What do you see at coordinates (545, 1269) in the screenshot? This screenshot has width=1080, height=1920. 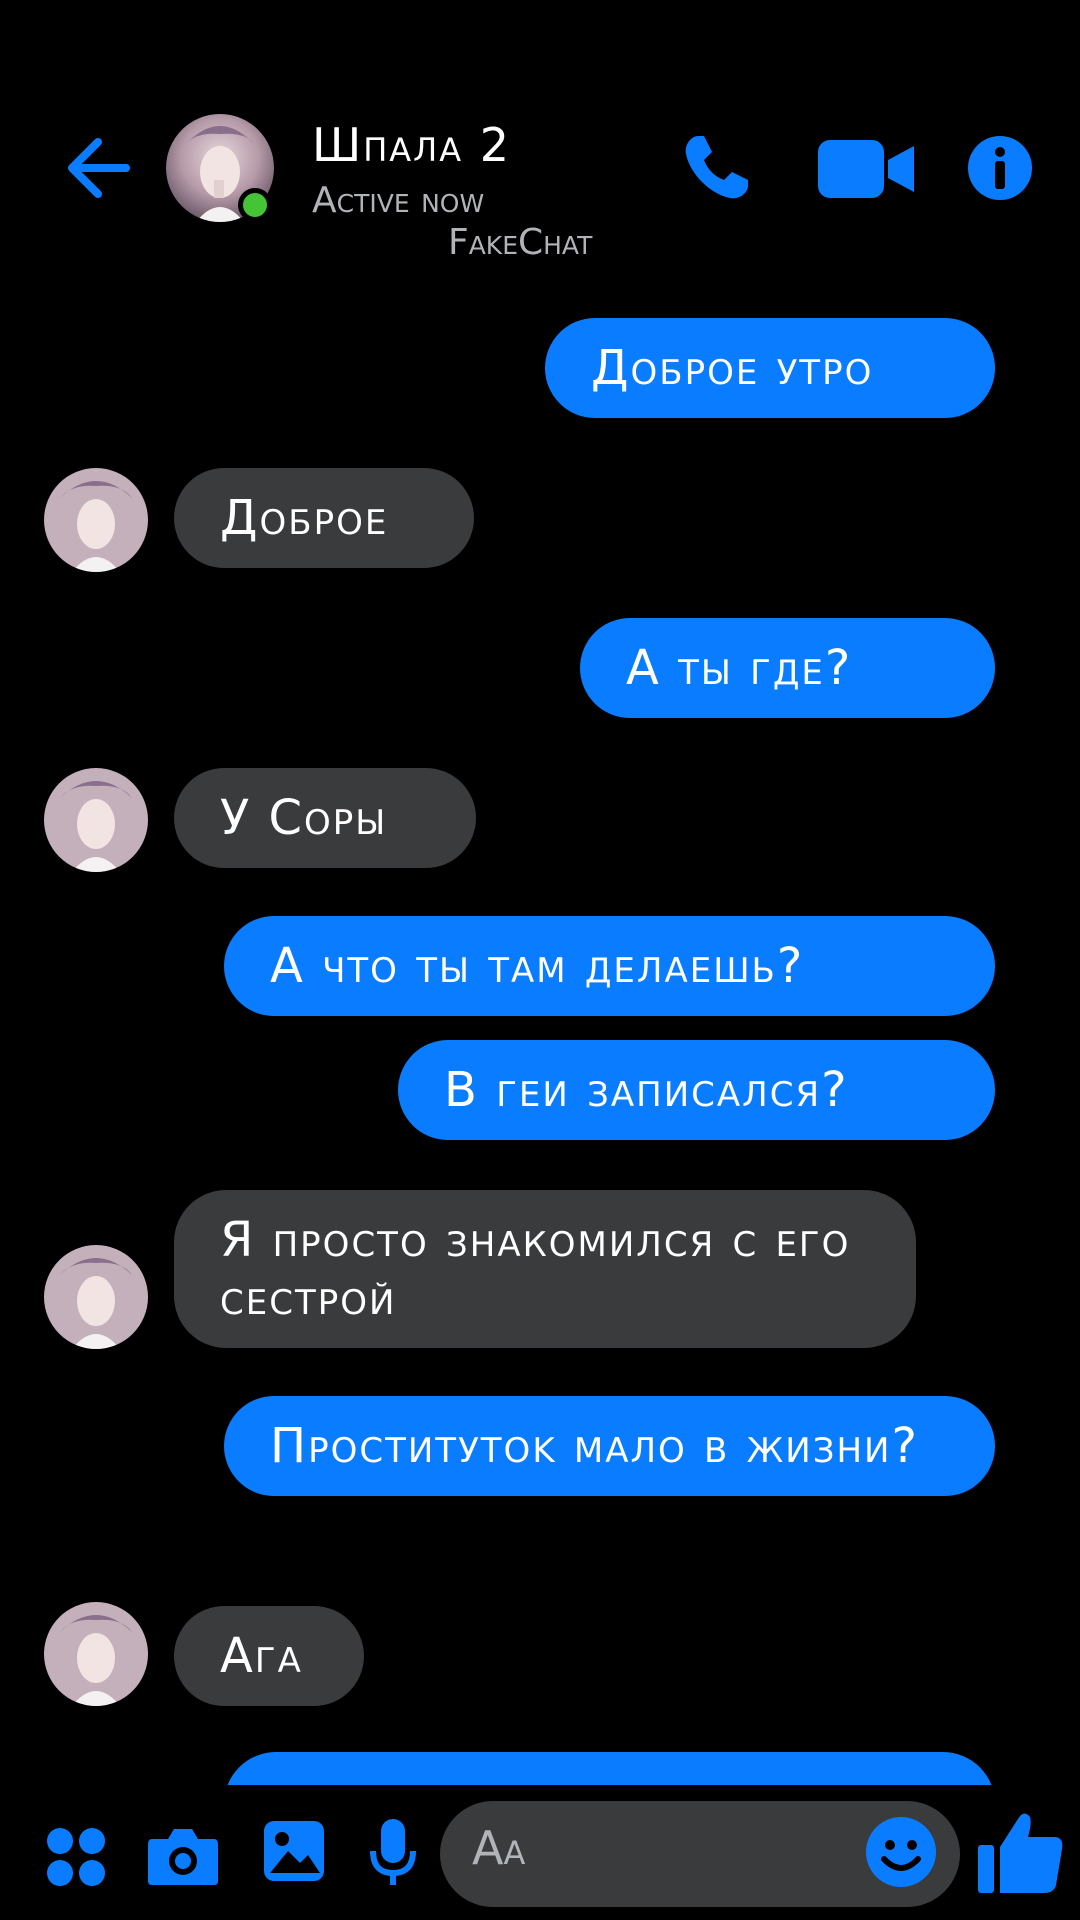 I see `message-bubble-incoming: Я просто знакомился с его сестрой` at bounding box center [545, 1269].